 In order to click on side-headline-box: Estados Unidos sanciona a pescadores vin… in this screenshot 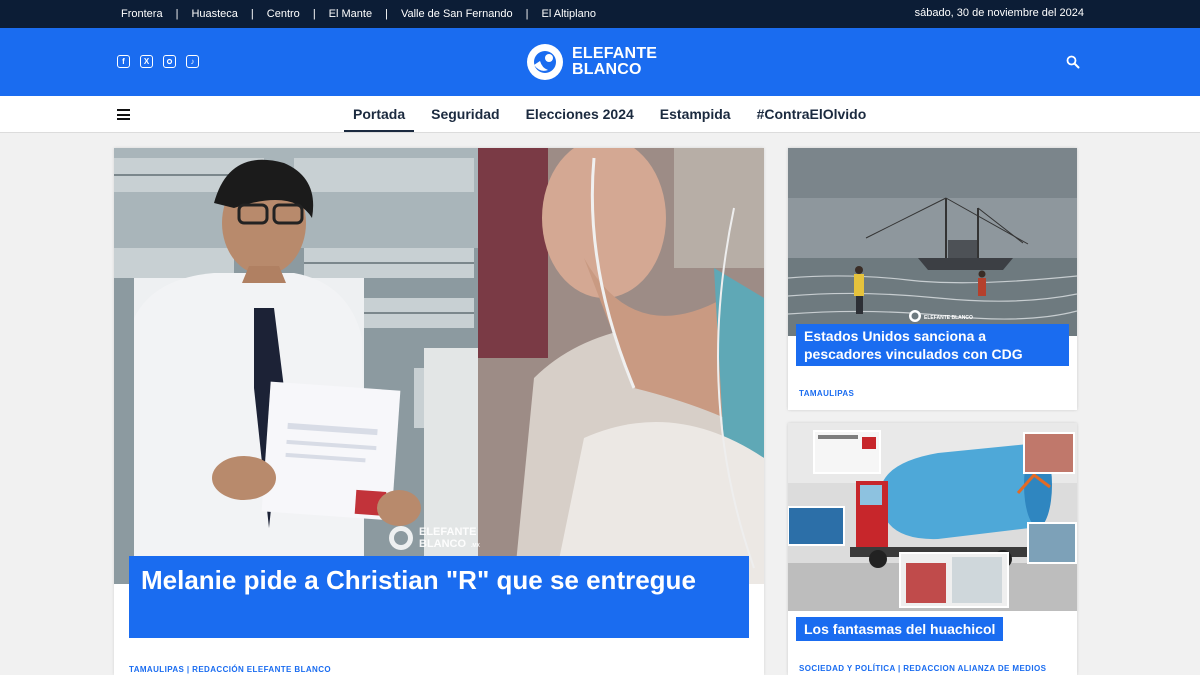, I will do `click(932, 345)`.